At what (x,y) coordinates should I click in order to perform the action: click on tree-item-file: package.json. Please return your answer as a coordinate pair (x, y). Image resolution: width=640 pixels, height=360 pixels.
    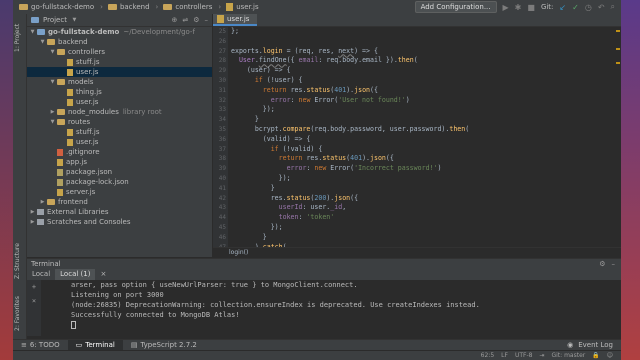
    Looking at the image, I should click on (119, 172).